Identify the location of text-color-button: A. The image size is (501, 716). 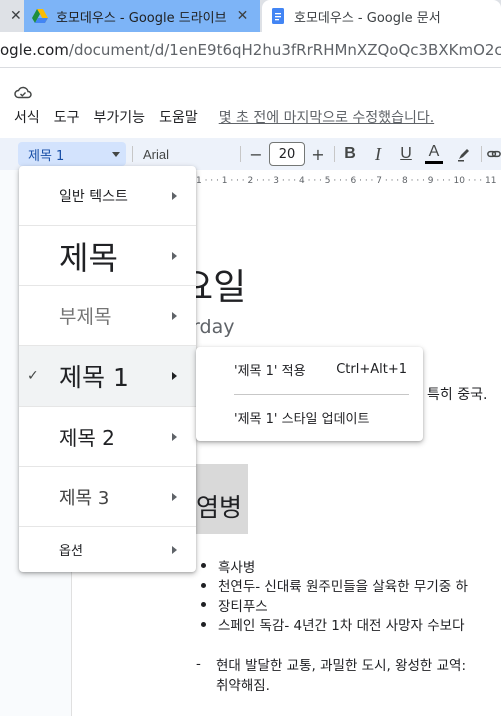
(434, 154).